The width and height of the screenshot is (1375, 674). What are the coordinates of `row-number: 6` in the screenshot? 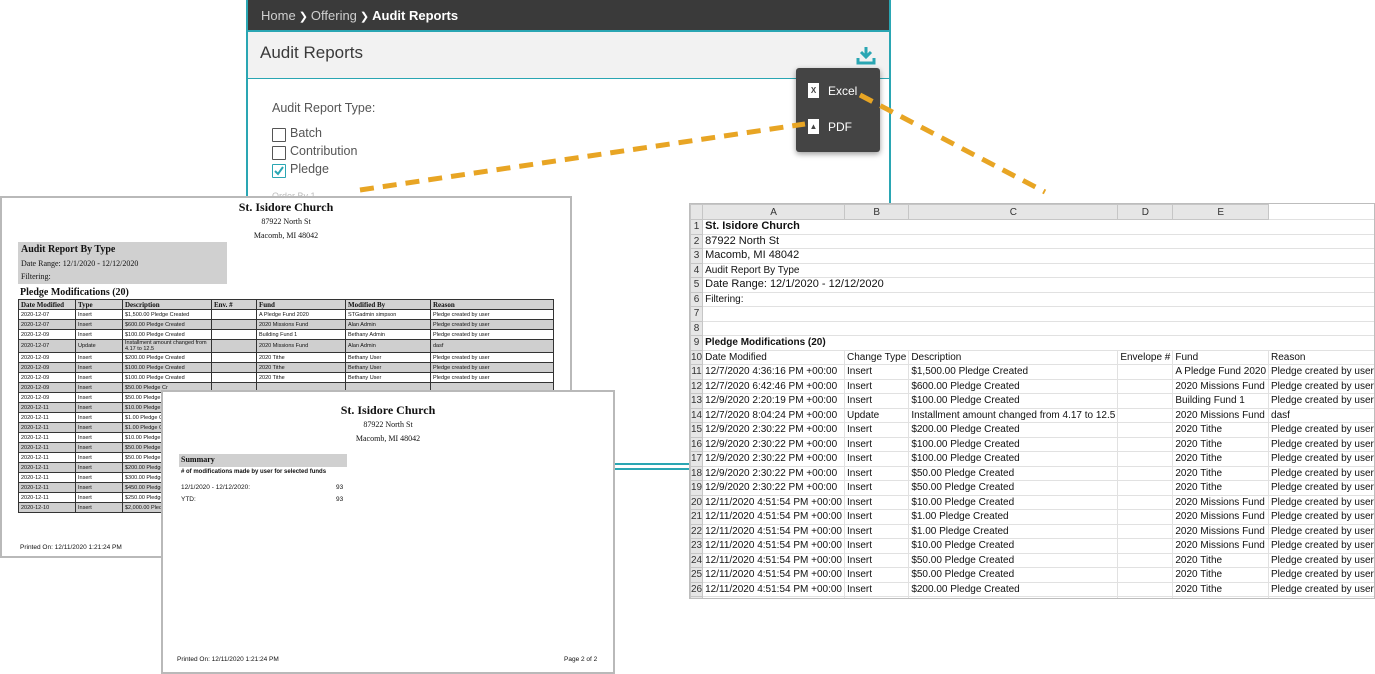 It's located at (697, 299).